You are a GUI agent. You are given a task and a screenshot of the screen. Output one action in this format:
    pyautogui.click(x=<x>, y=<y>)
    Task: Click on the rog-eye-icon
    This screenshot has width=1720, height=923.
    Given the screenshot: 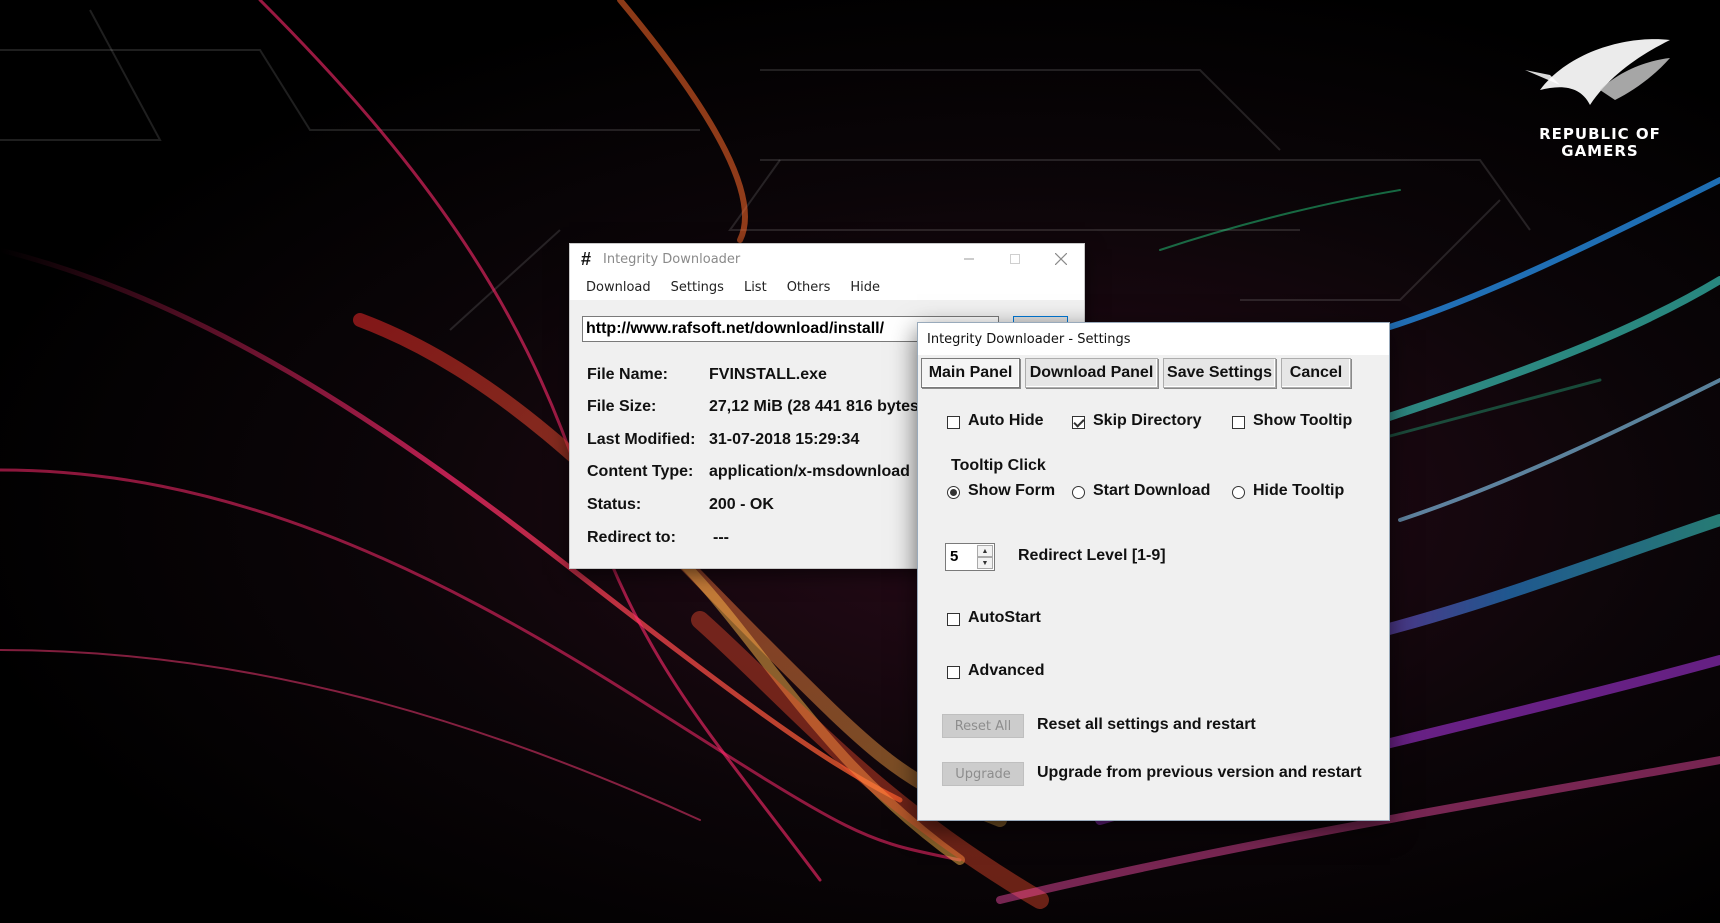 What is the action you would take?
    pyautogui.click(x=1597, y=72)
    